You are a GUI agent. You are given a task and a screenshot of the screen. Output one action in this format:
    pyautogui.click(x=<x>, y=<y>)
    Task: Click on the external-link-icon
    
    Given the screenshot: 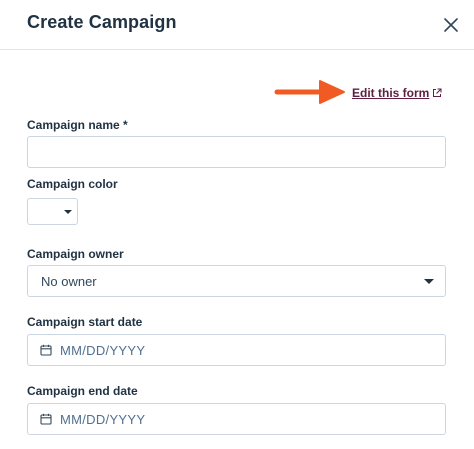 What is the action you would take?
    pyautogui.click(x=437, y=93)
    